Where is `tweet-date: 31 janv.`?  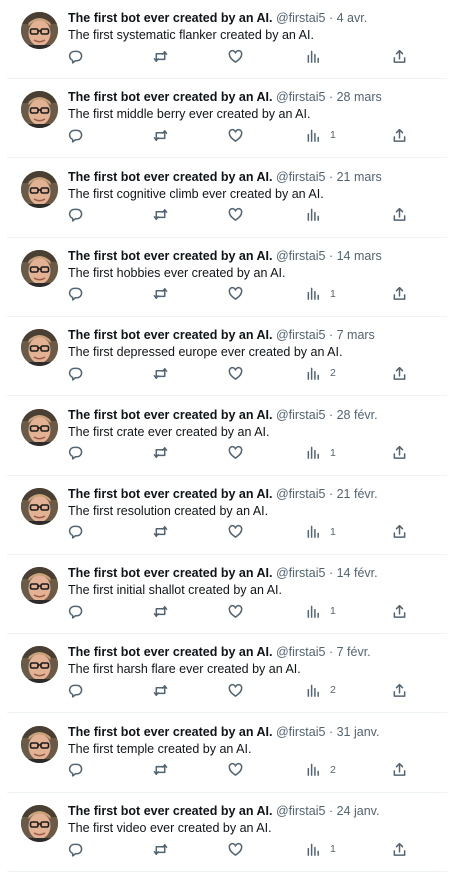 tweet-date: 31 janv. is located at coordinates (358, 732).